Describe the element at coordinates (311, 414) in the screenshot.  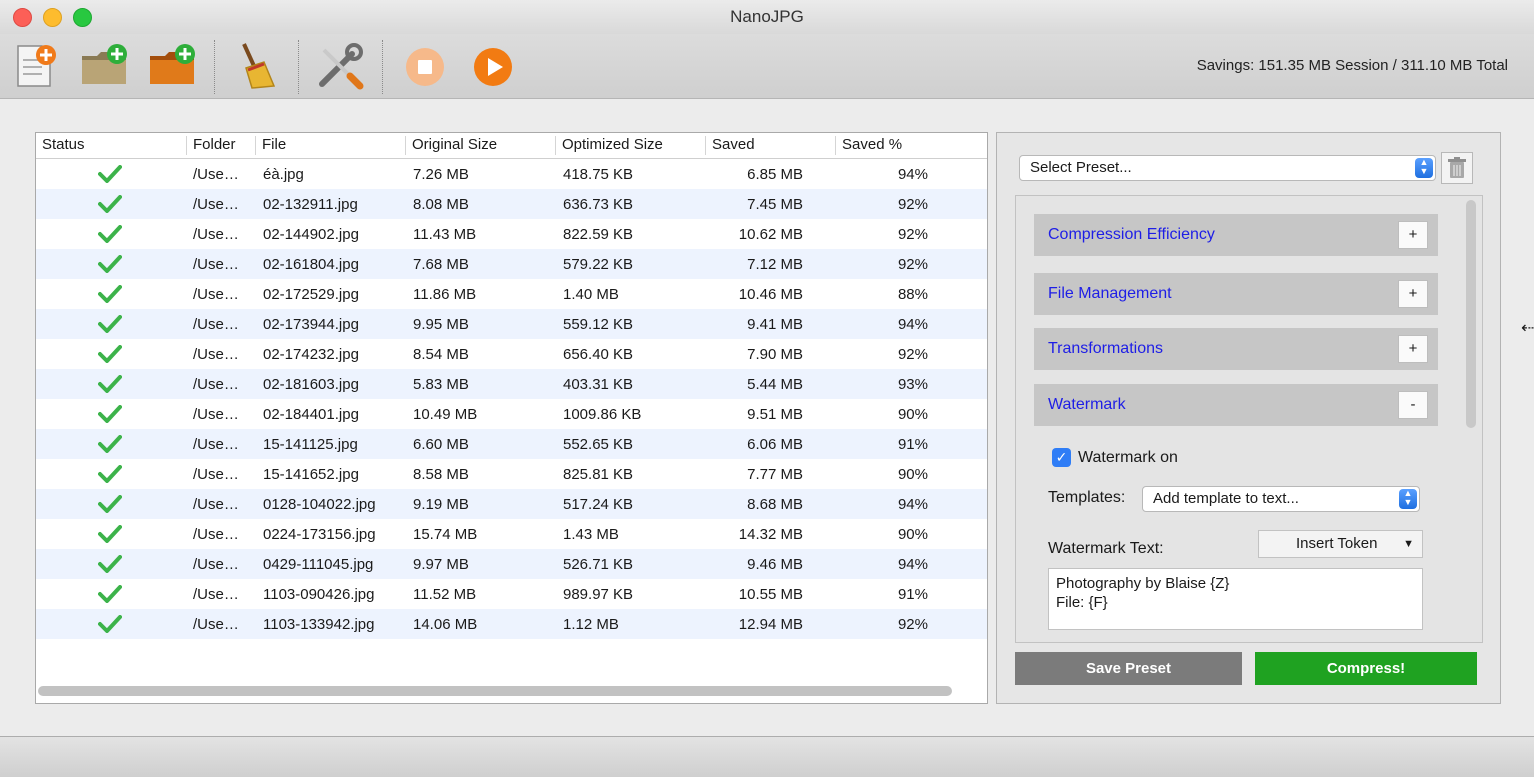
I see `file-cell: 02-184401.jpg` at that location.